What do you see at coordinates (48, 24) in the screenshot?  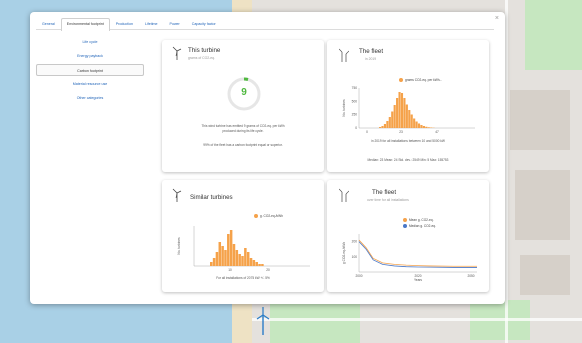 I see `tab-general: General` at bounding box center [48, 24].